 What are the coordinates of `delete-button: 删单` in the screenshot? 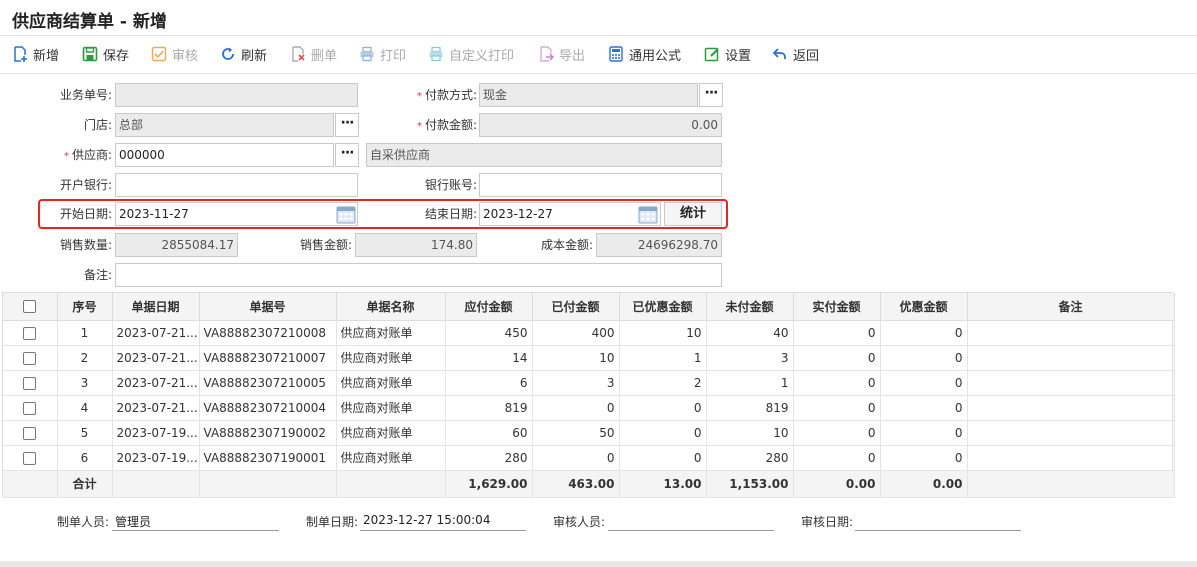 It's located at (313, 54).